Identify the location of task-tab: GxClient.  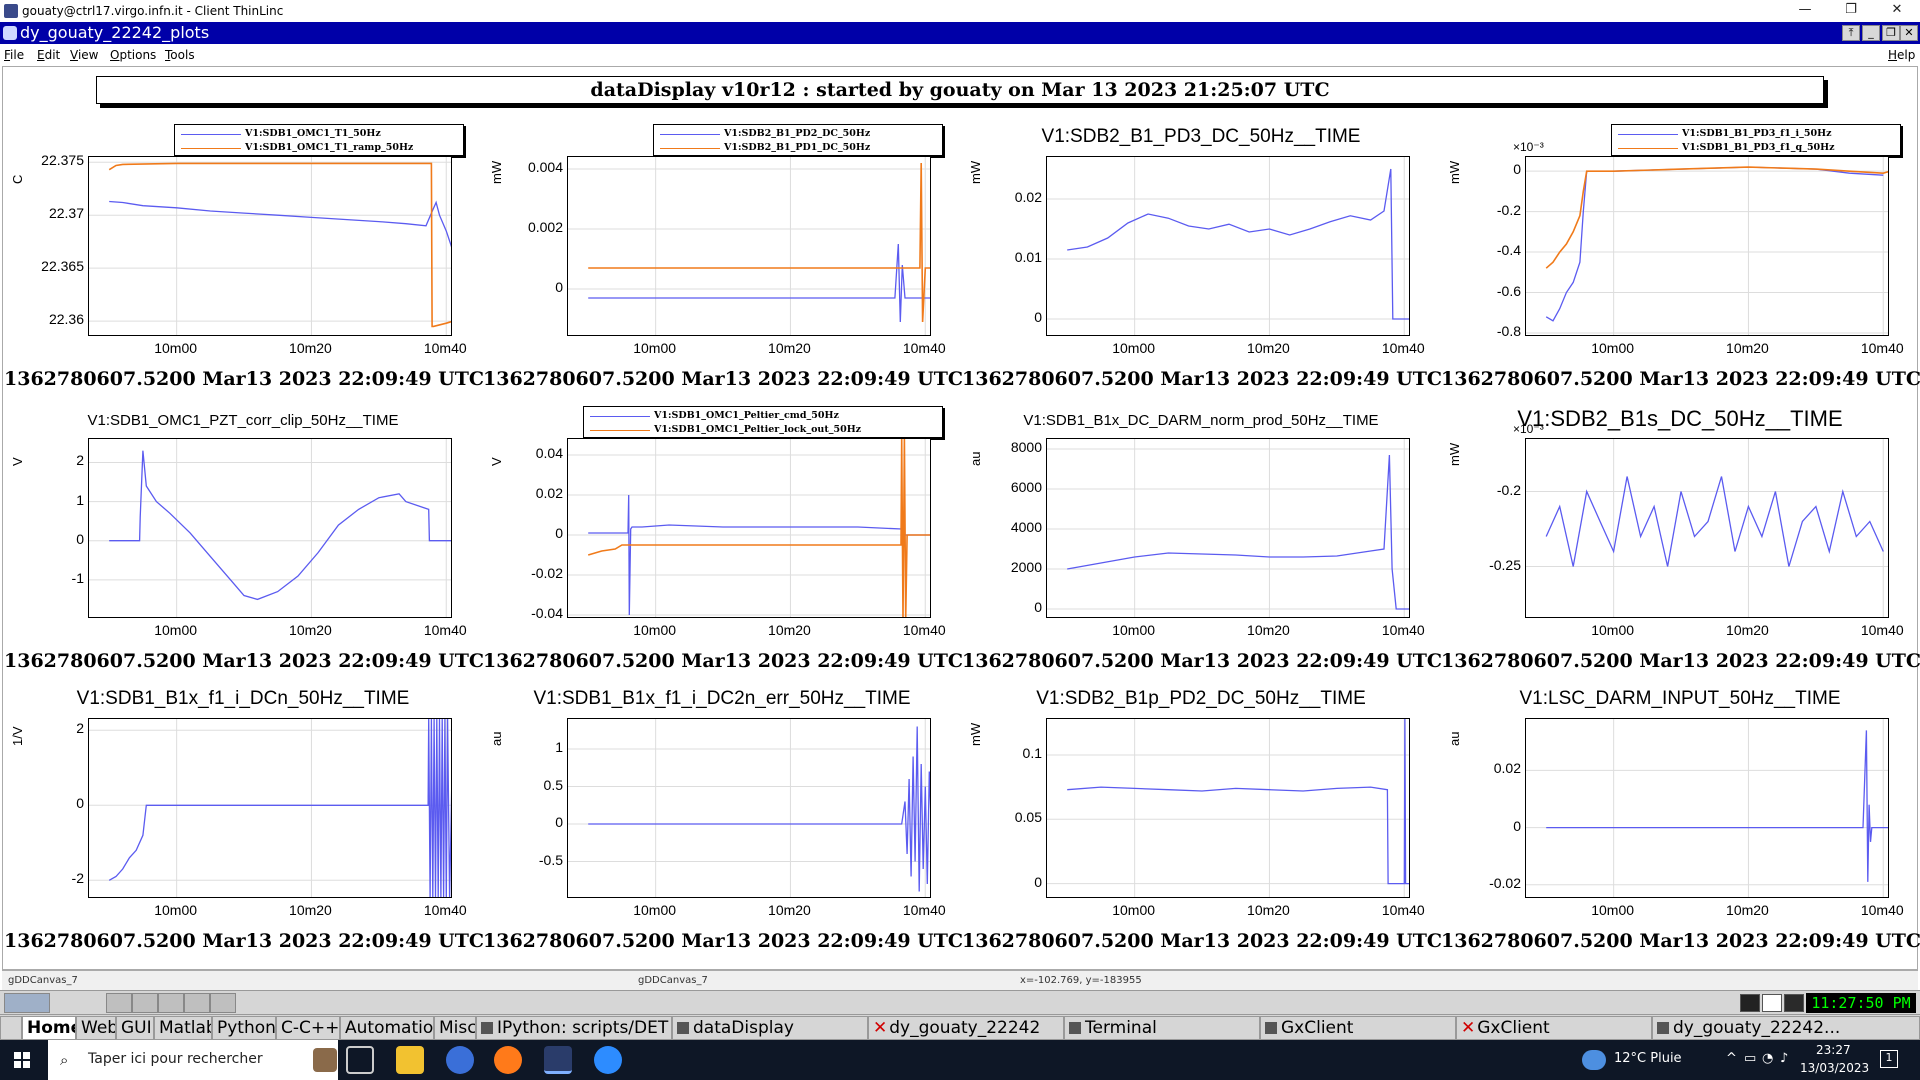
(1358, 1028).